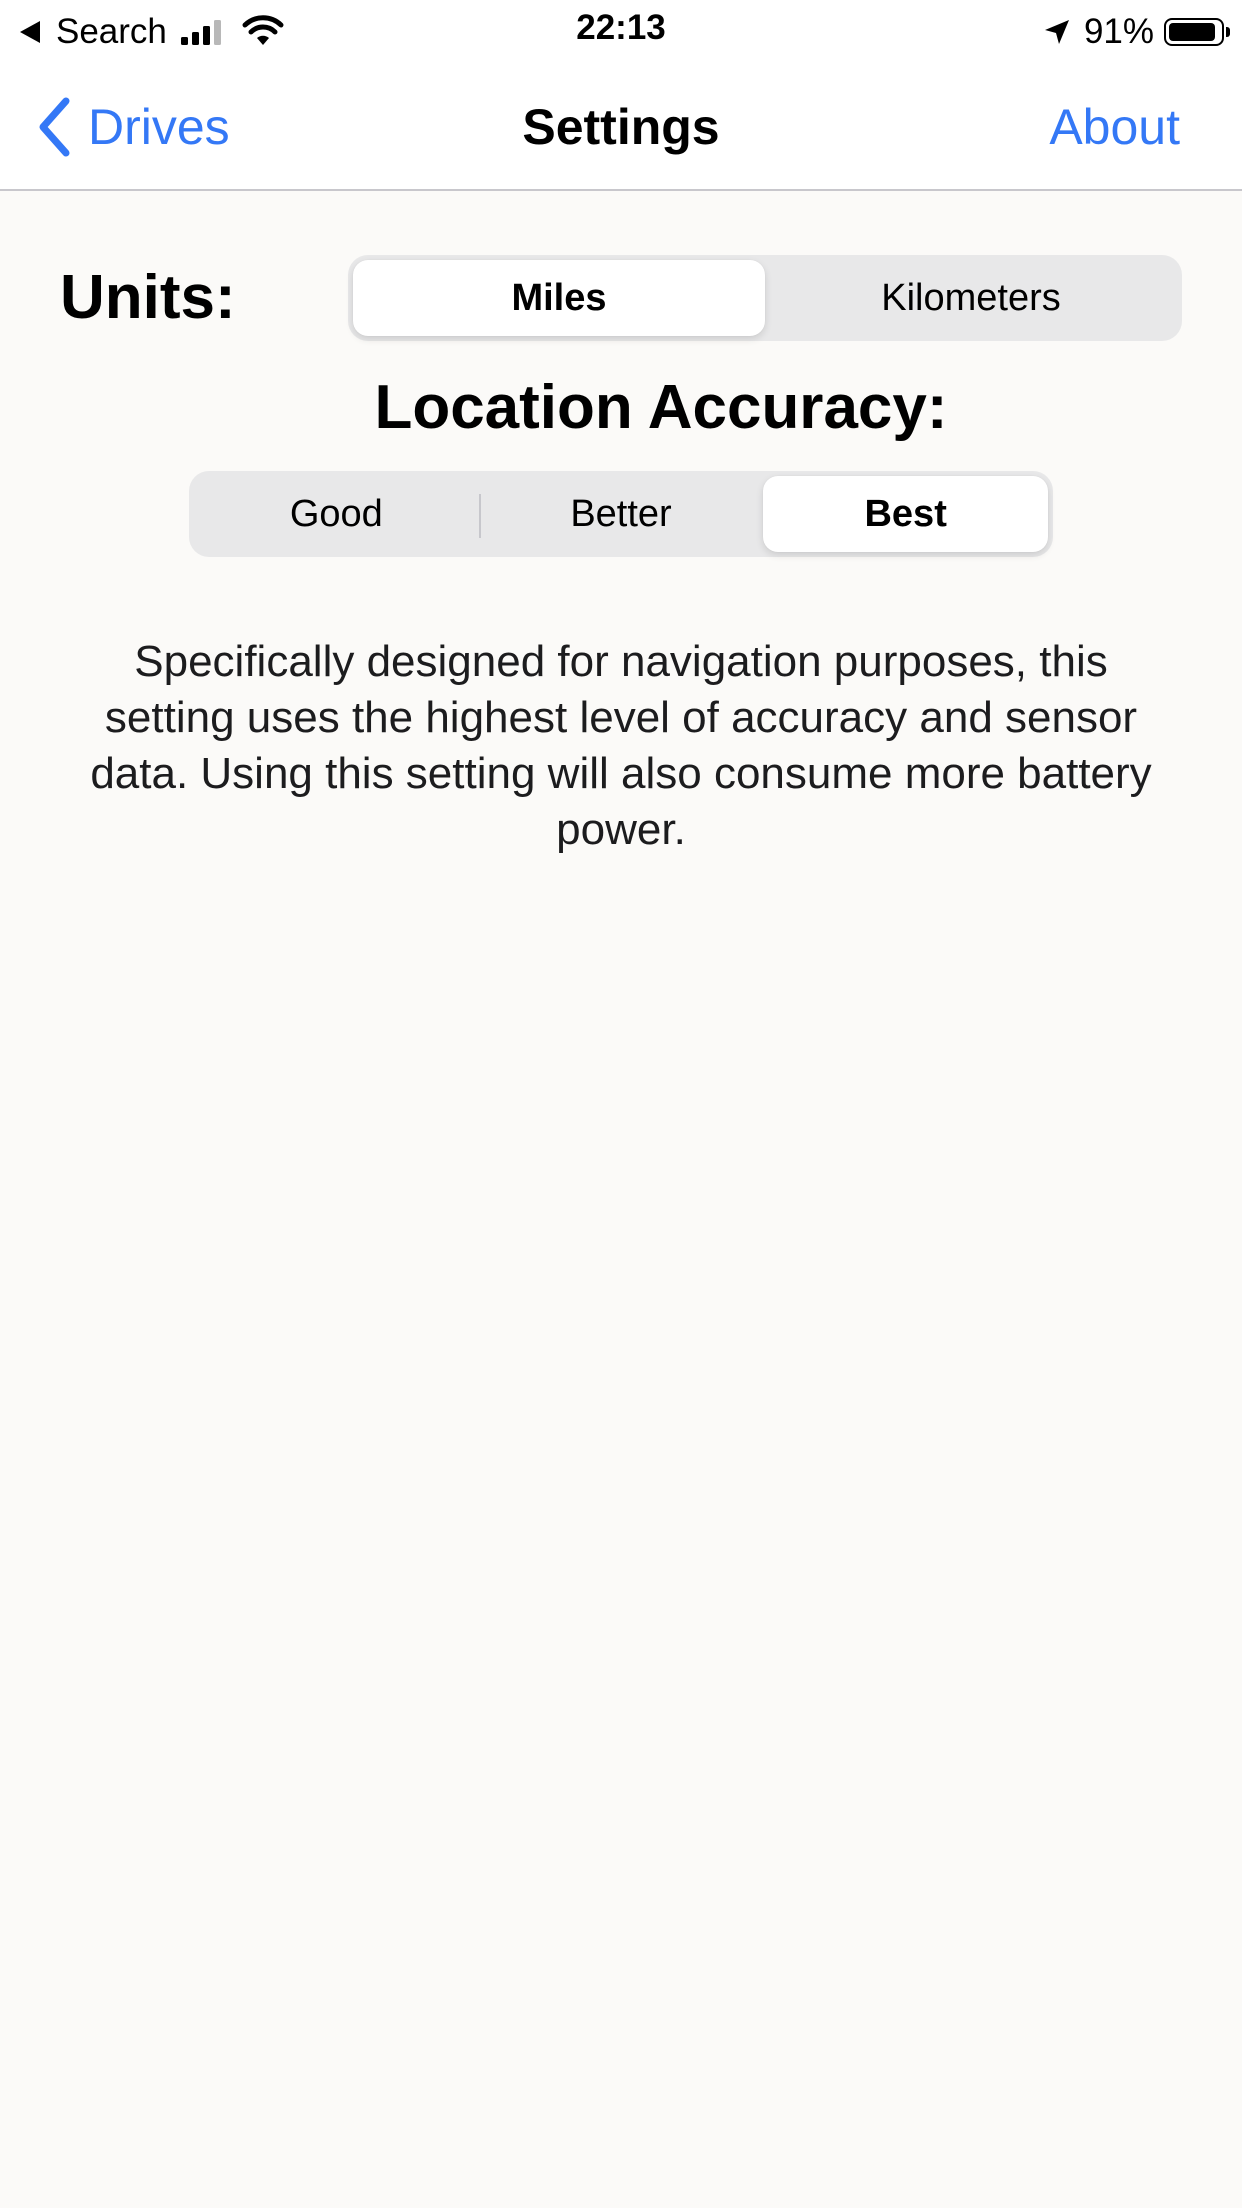 This screenshot has width=1242, height=2208. I want to click on location-accuracy-title: Location Accuracy:, so click(661, 407).